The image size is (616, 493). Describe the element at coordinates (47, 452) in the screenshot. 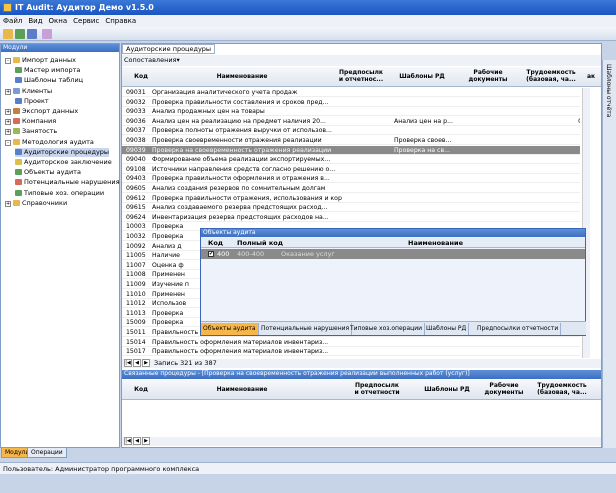

I see `tab-operations: Операции` at that location.